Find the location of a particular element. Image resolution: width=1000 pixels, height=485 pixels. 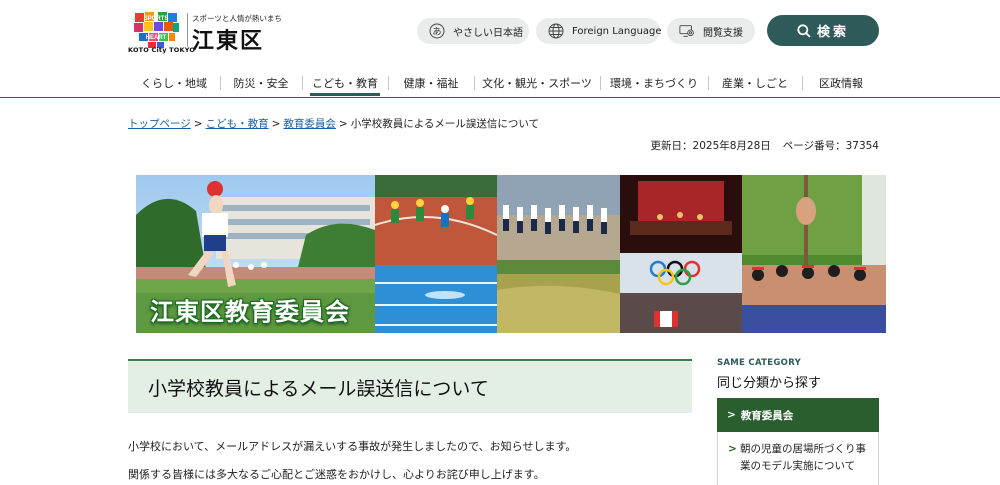

easy-japanese-label: やさしい日本語 is located at coordinates (488, 33).